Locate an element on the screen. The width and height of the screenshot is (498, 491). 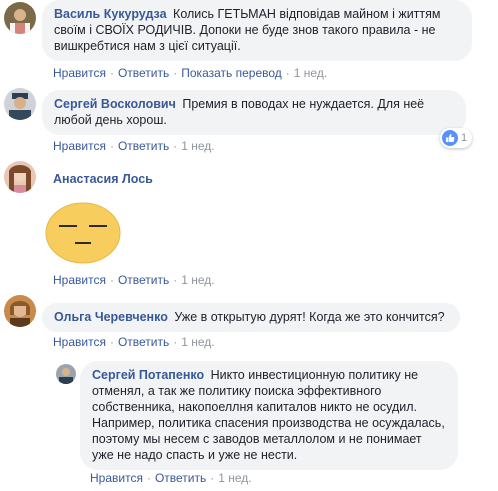
comment-author-line: Анастасия Лось is located at coordinates (104, 179).